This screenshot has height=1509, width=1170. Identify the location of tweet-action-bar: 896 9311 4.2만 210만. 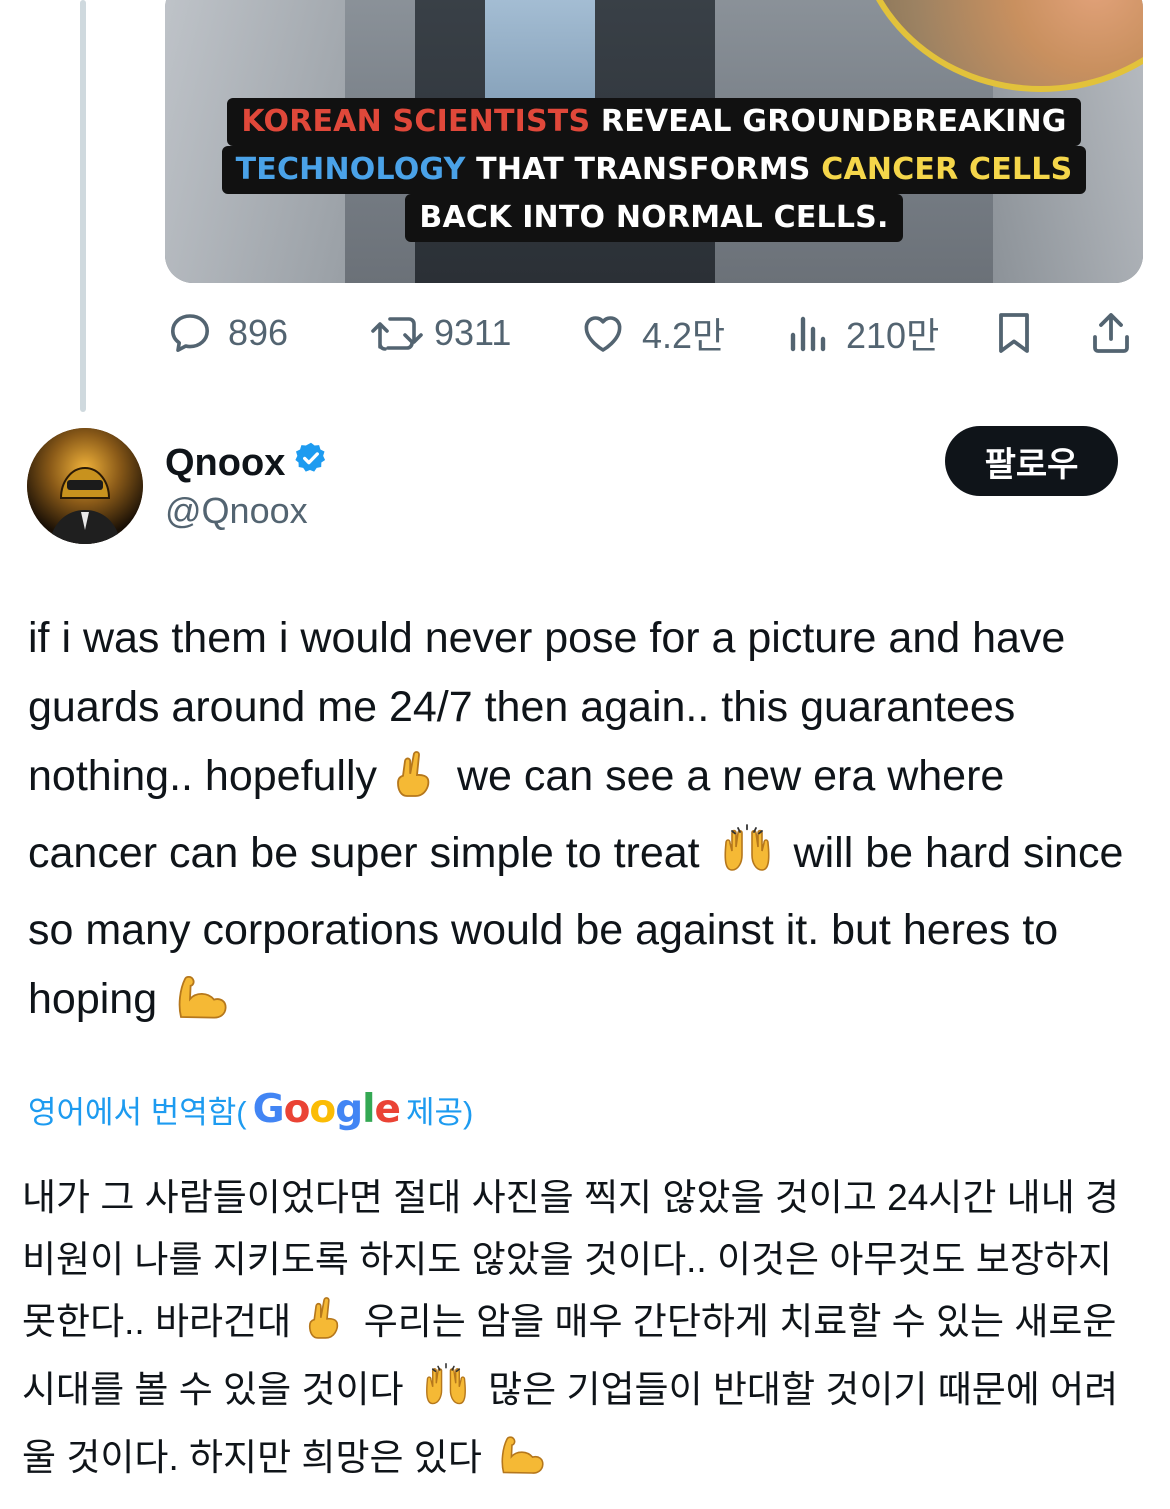
(585, 333).